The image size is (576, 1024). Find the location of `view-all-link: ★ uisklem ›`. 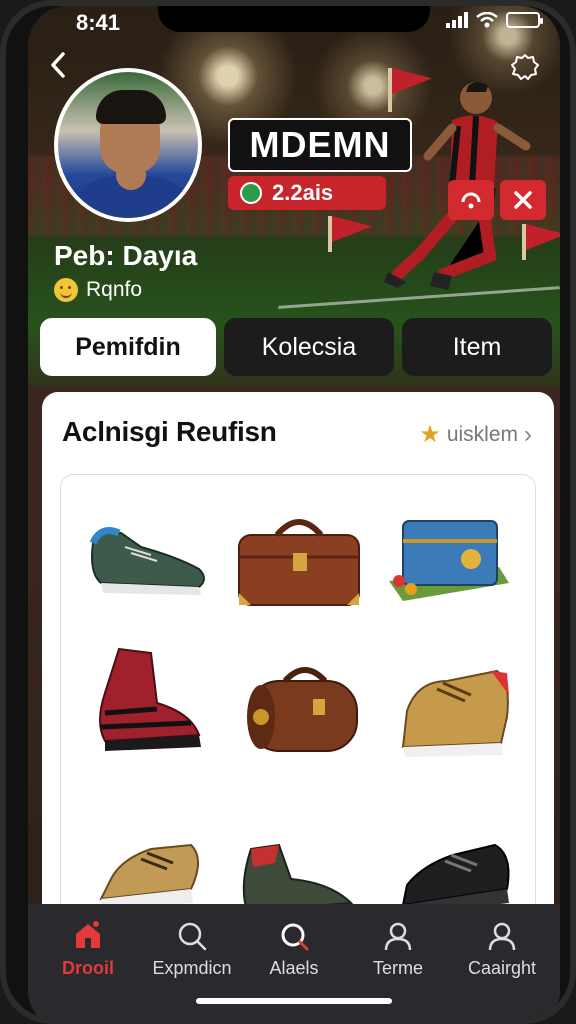

view-all-link: ★ uisklem › is located at coordinates (475, 434).